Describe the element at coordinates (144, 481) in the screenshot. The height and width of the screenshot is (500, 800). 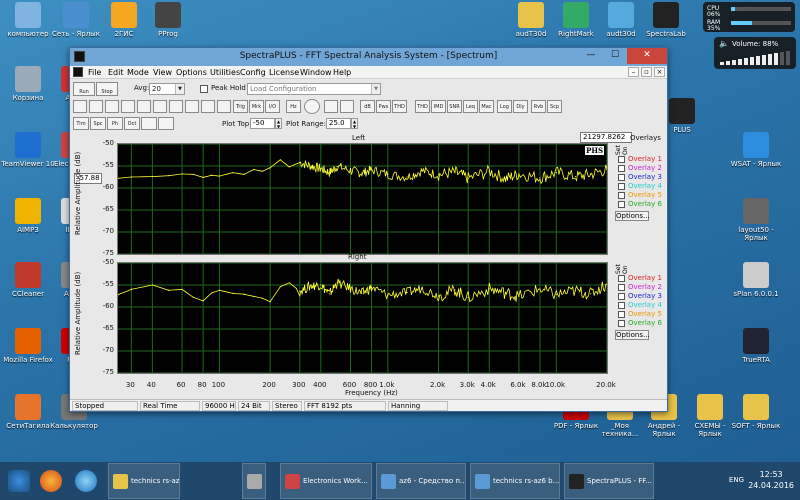
I see `taskbar-item-0: technics rs-az6` at that location.